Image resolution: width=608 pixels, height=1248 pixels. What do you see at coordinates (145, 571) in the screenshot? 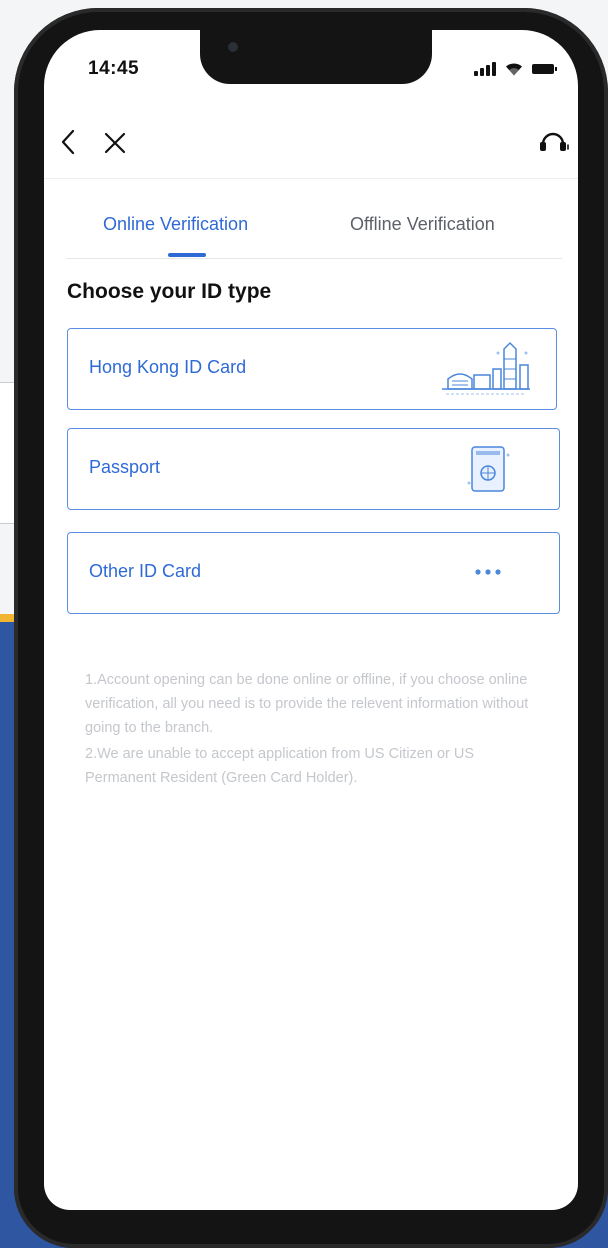
I see `id-option-label: Other ID Card` at bounding box center [145, 571].